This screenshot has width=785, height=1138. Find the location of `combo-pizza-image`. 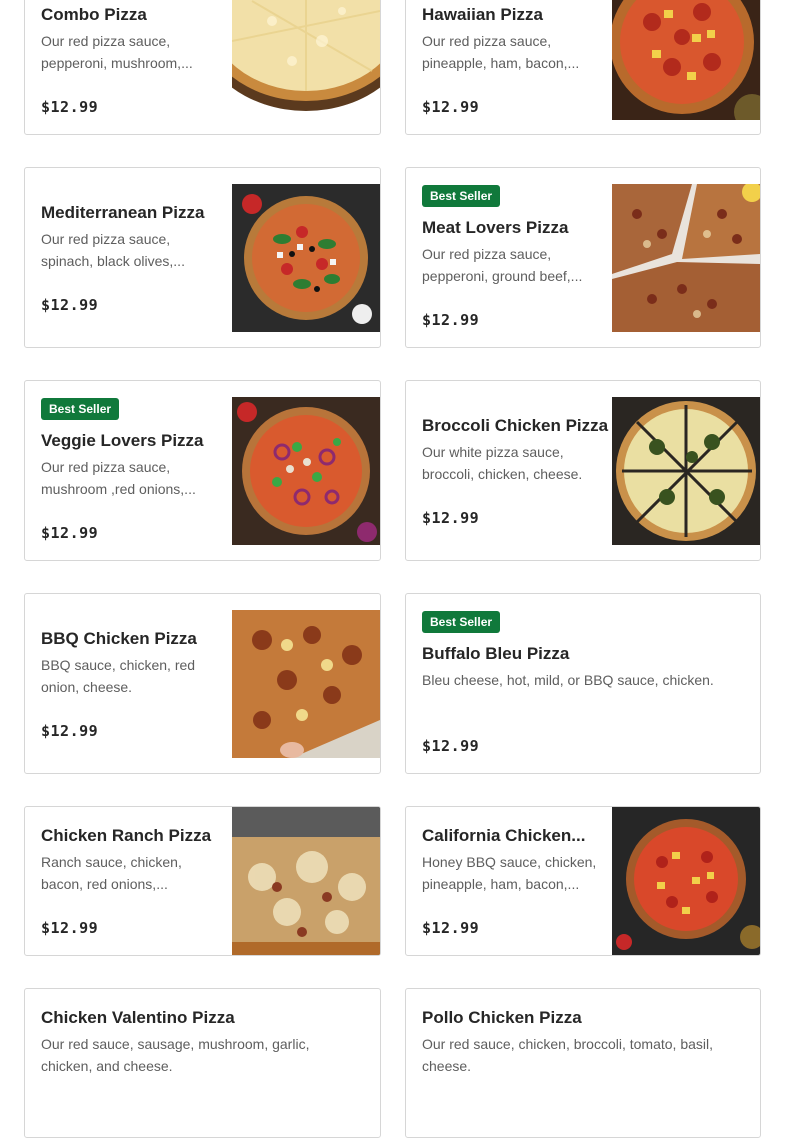

combo-pizza-image is located at coordinates (306, 64).